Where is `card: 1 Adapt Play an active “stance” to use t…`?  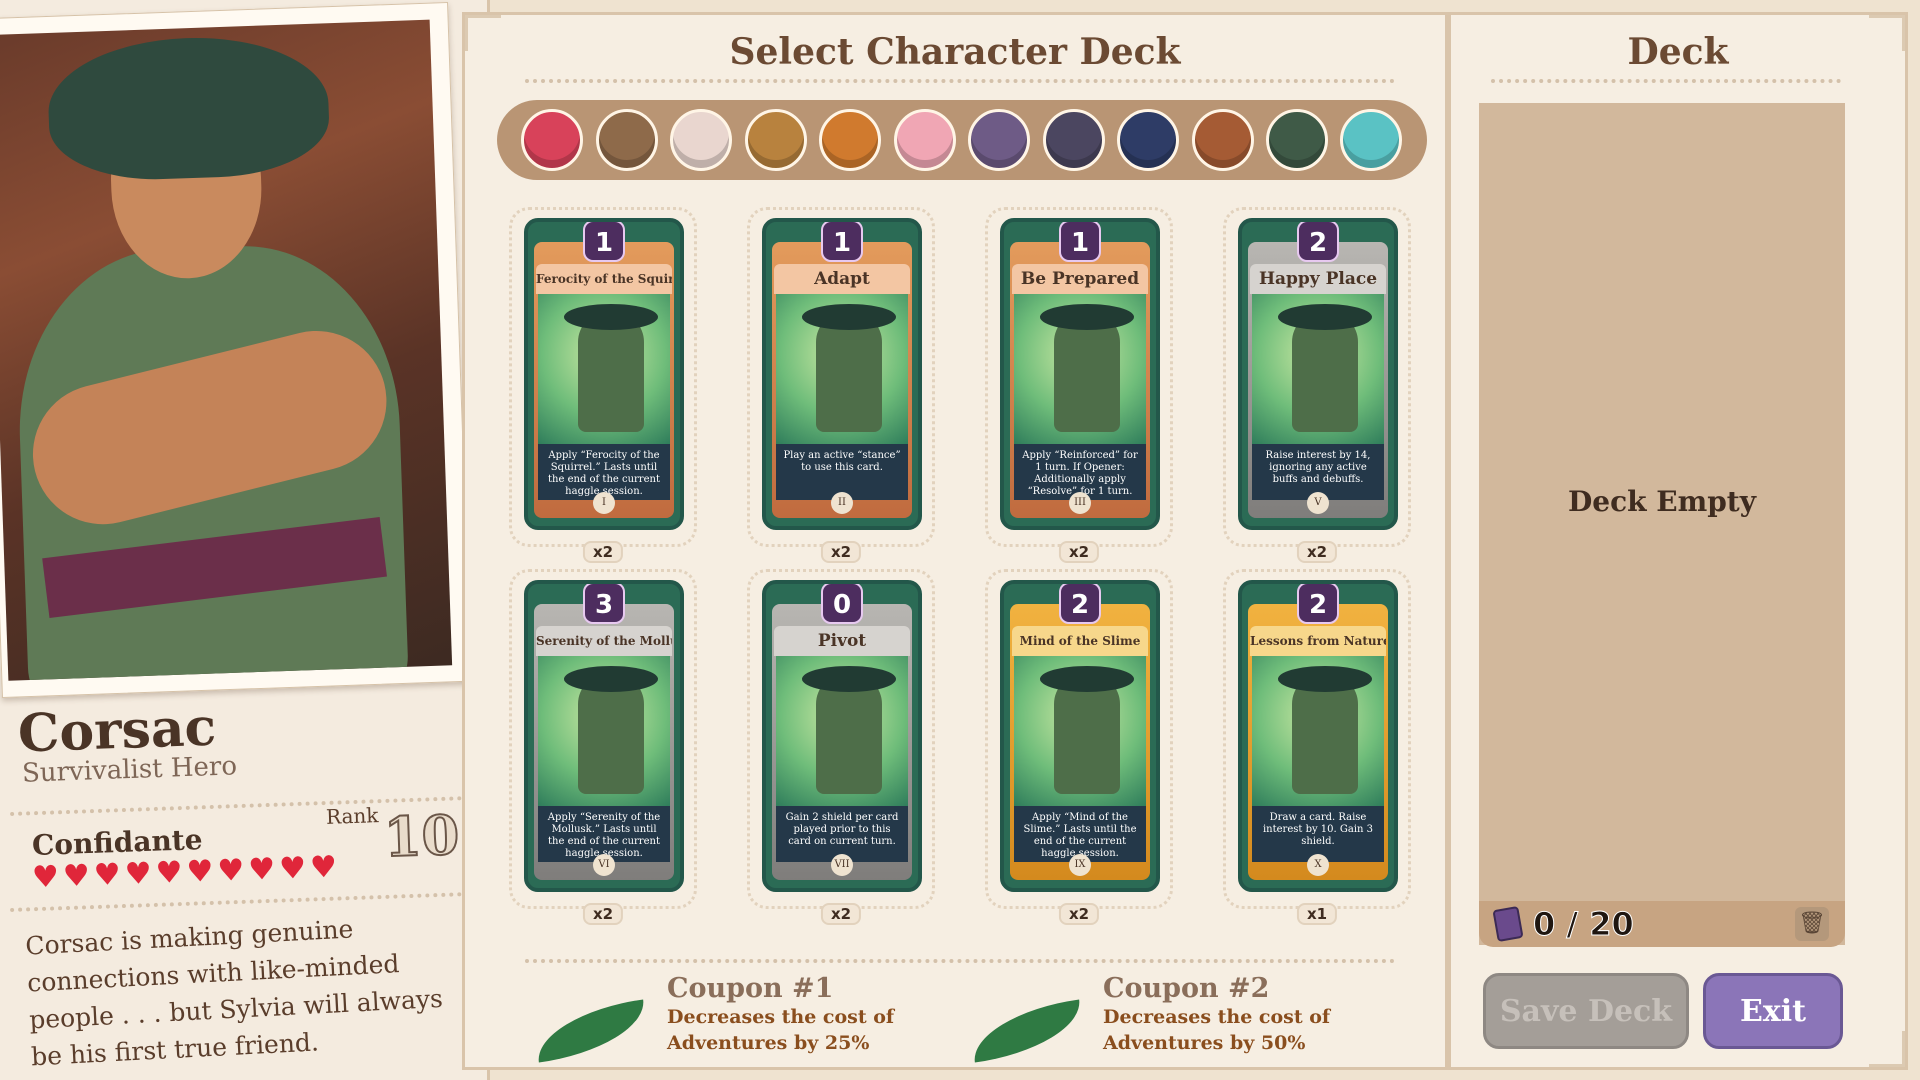
card: 1 Adapt Play an active “stance” to use t… is located at coordinates (842, 374).